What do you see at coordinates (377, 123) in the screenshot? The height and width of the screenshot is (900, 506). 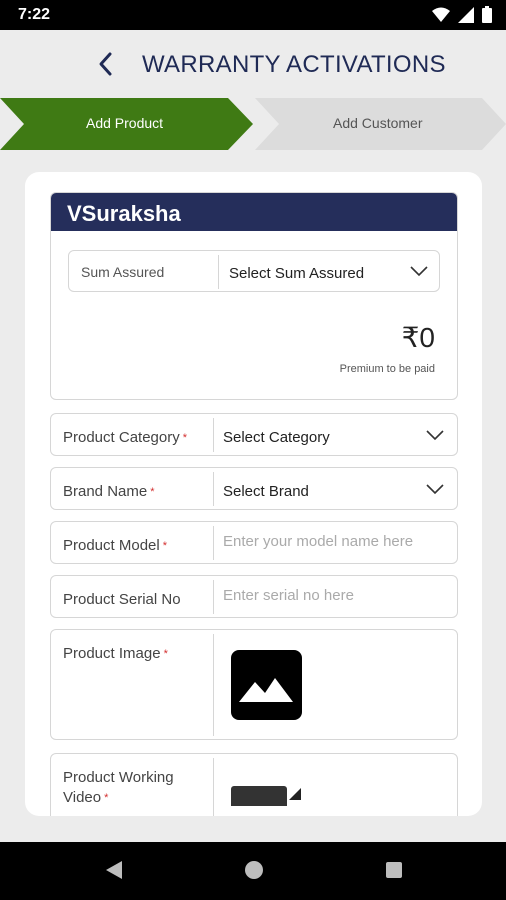 I see `step-add-customer: Add Customer` at bounding box center [377, 123].